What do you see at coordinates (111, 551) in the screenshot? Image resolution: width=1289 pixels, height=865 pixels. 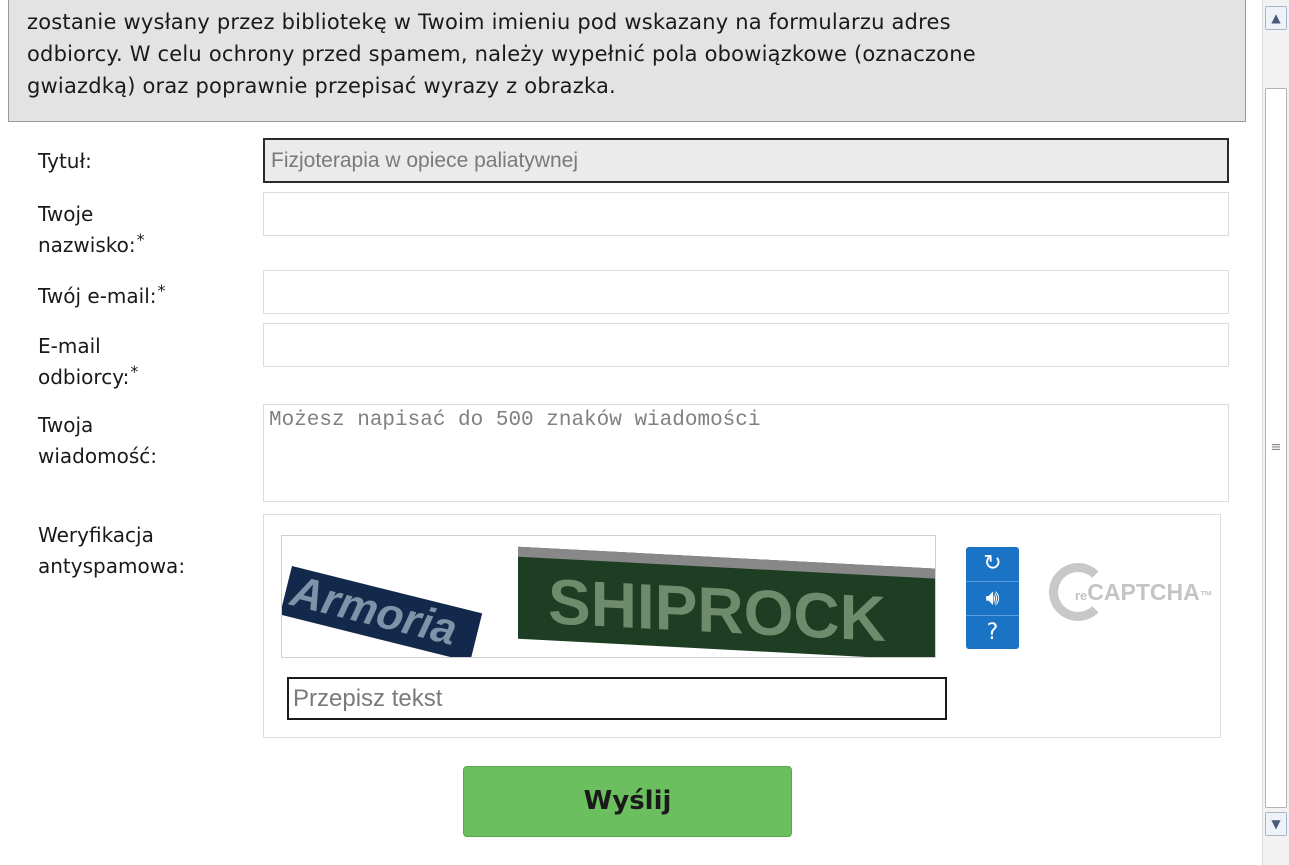 I see `captcha-label: Weryfikacja antyspamowa:` at bounding box center [111, 551].